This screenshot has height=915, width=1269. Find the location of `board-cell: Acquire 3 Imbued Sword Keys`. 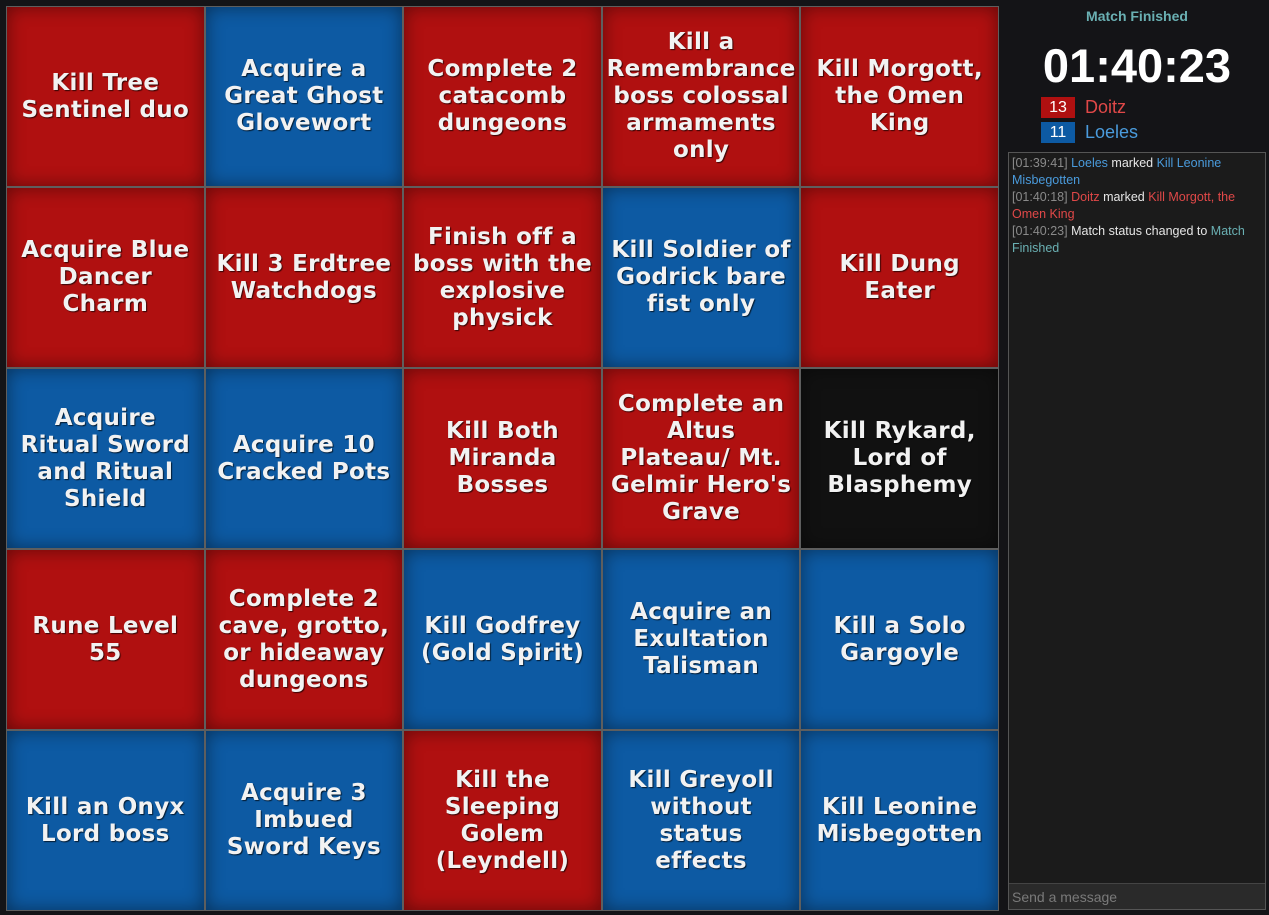

board-cell: Acquire 3 Imbued Sword Keys is located at coordinates (304, 820).